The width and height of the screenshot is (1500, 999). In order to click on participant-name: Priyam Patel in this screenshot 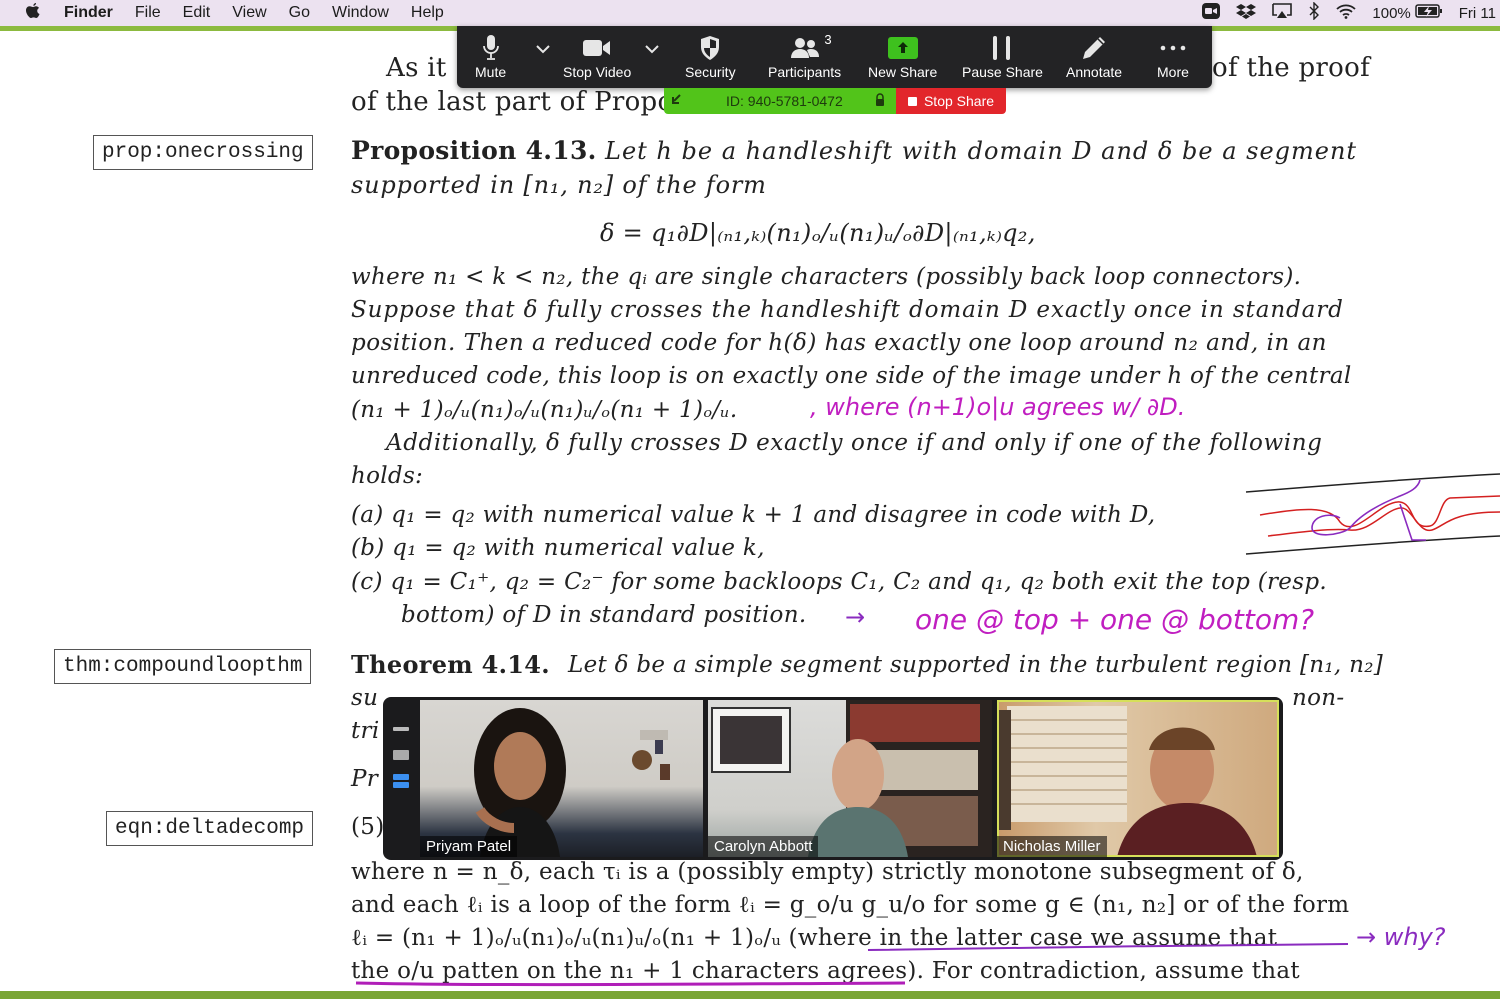, I will do `click(469, 846)`.